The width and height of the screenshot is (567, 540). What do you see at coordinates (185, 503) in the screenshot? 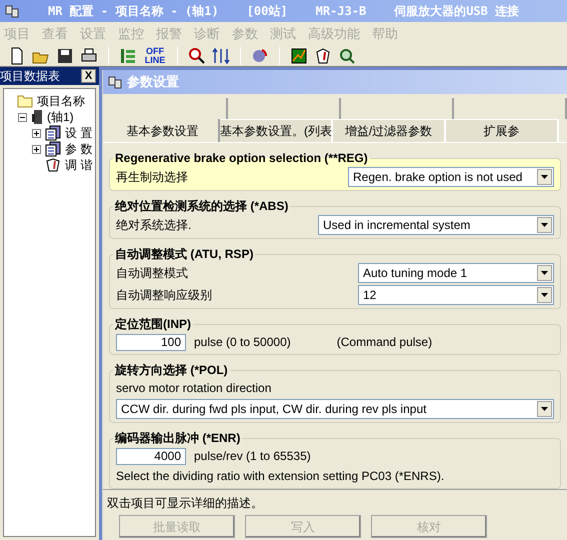
I see `hint-text: 双击项目可显示详细的描述。` at bounding box center [185, 503].